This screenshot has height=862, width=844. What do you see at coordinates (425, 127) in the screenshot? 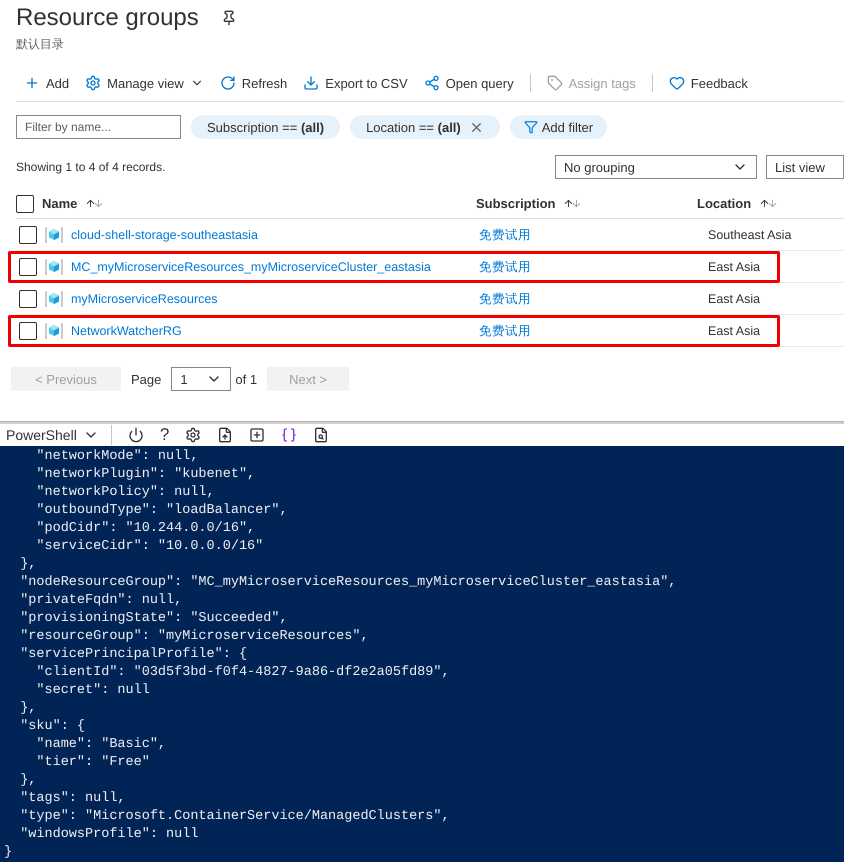
I see `filter-pill: Location == (all)` at bounding box center [425, 127].